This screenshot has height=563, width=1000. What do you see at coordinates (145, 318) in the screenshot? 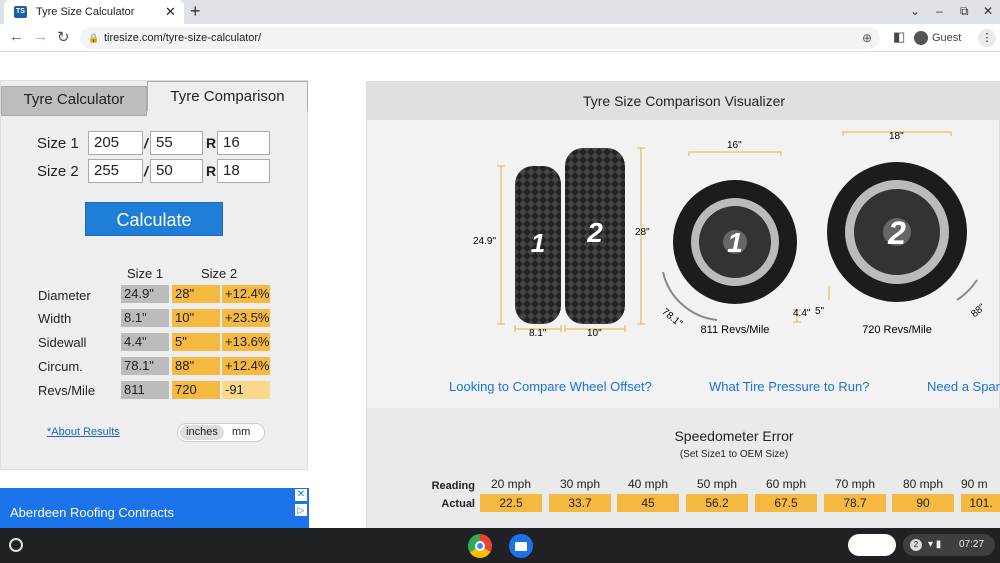
I see `width-size1: 8.1"` at bounding box center [145, 318].